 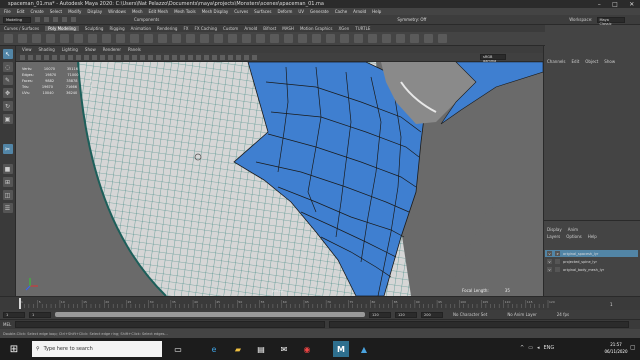 What do you see at coordinates (17, 19) in the screenshot?
I see `menu-set-dropdown: Modeling` at bounding box center [17, 19].